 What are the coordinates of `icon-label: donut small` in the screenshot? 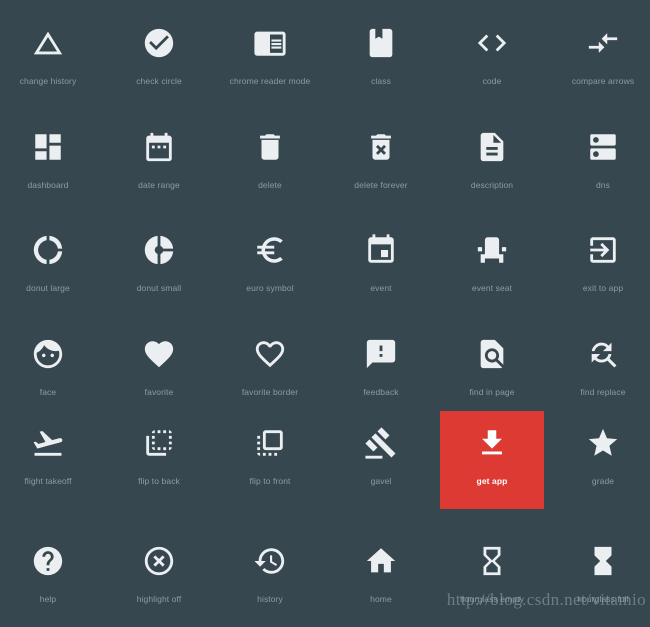 It's located at (159, 288).